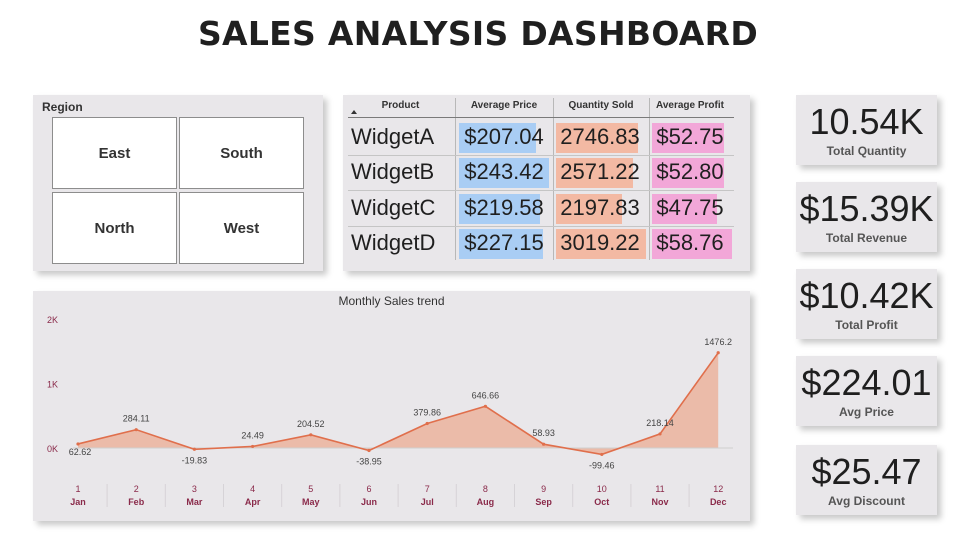  I want to click on kpi-avg-discount: $25.47 Avg Discount, so click(866, 480).